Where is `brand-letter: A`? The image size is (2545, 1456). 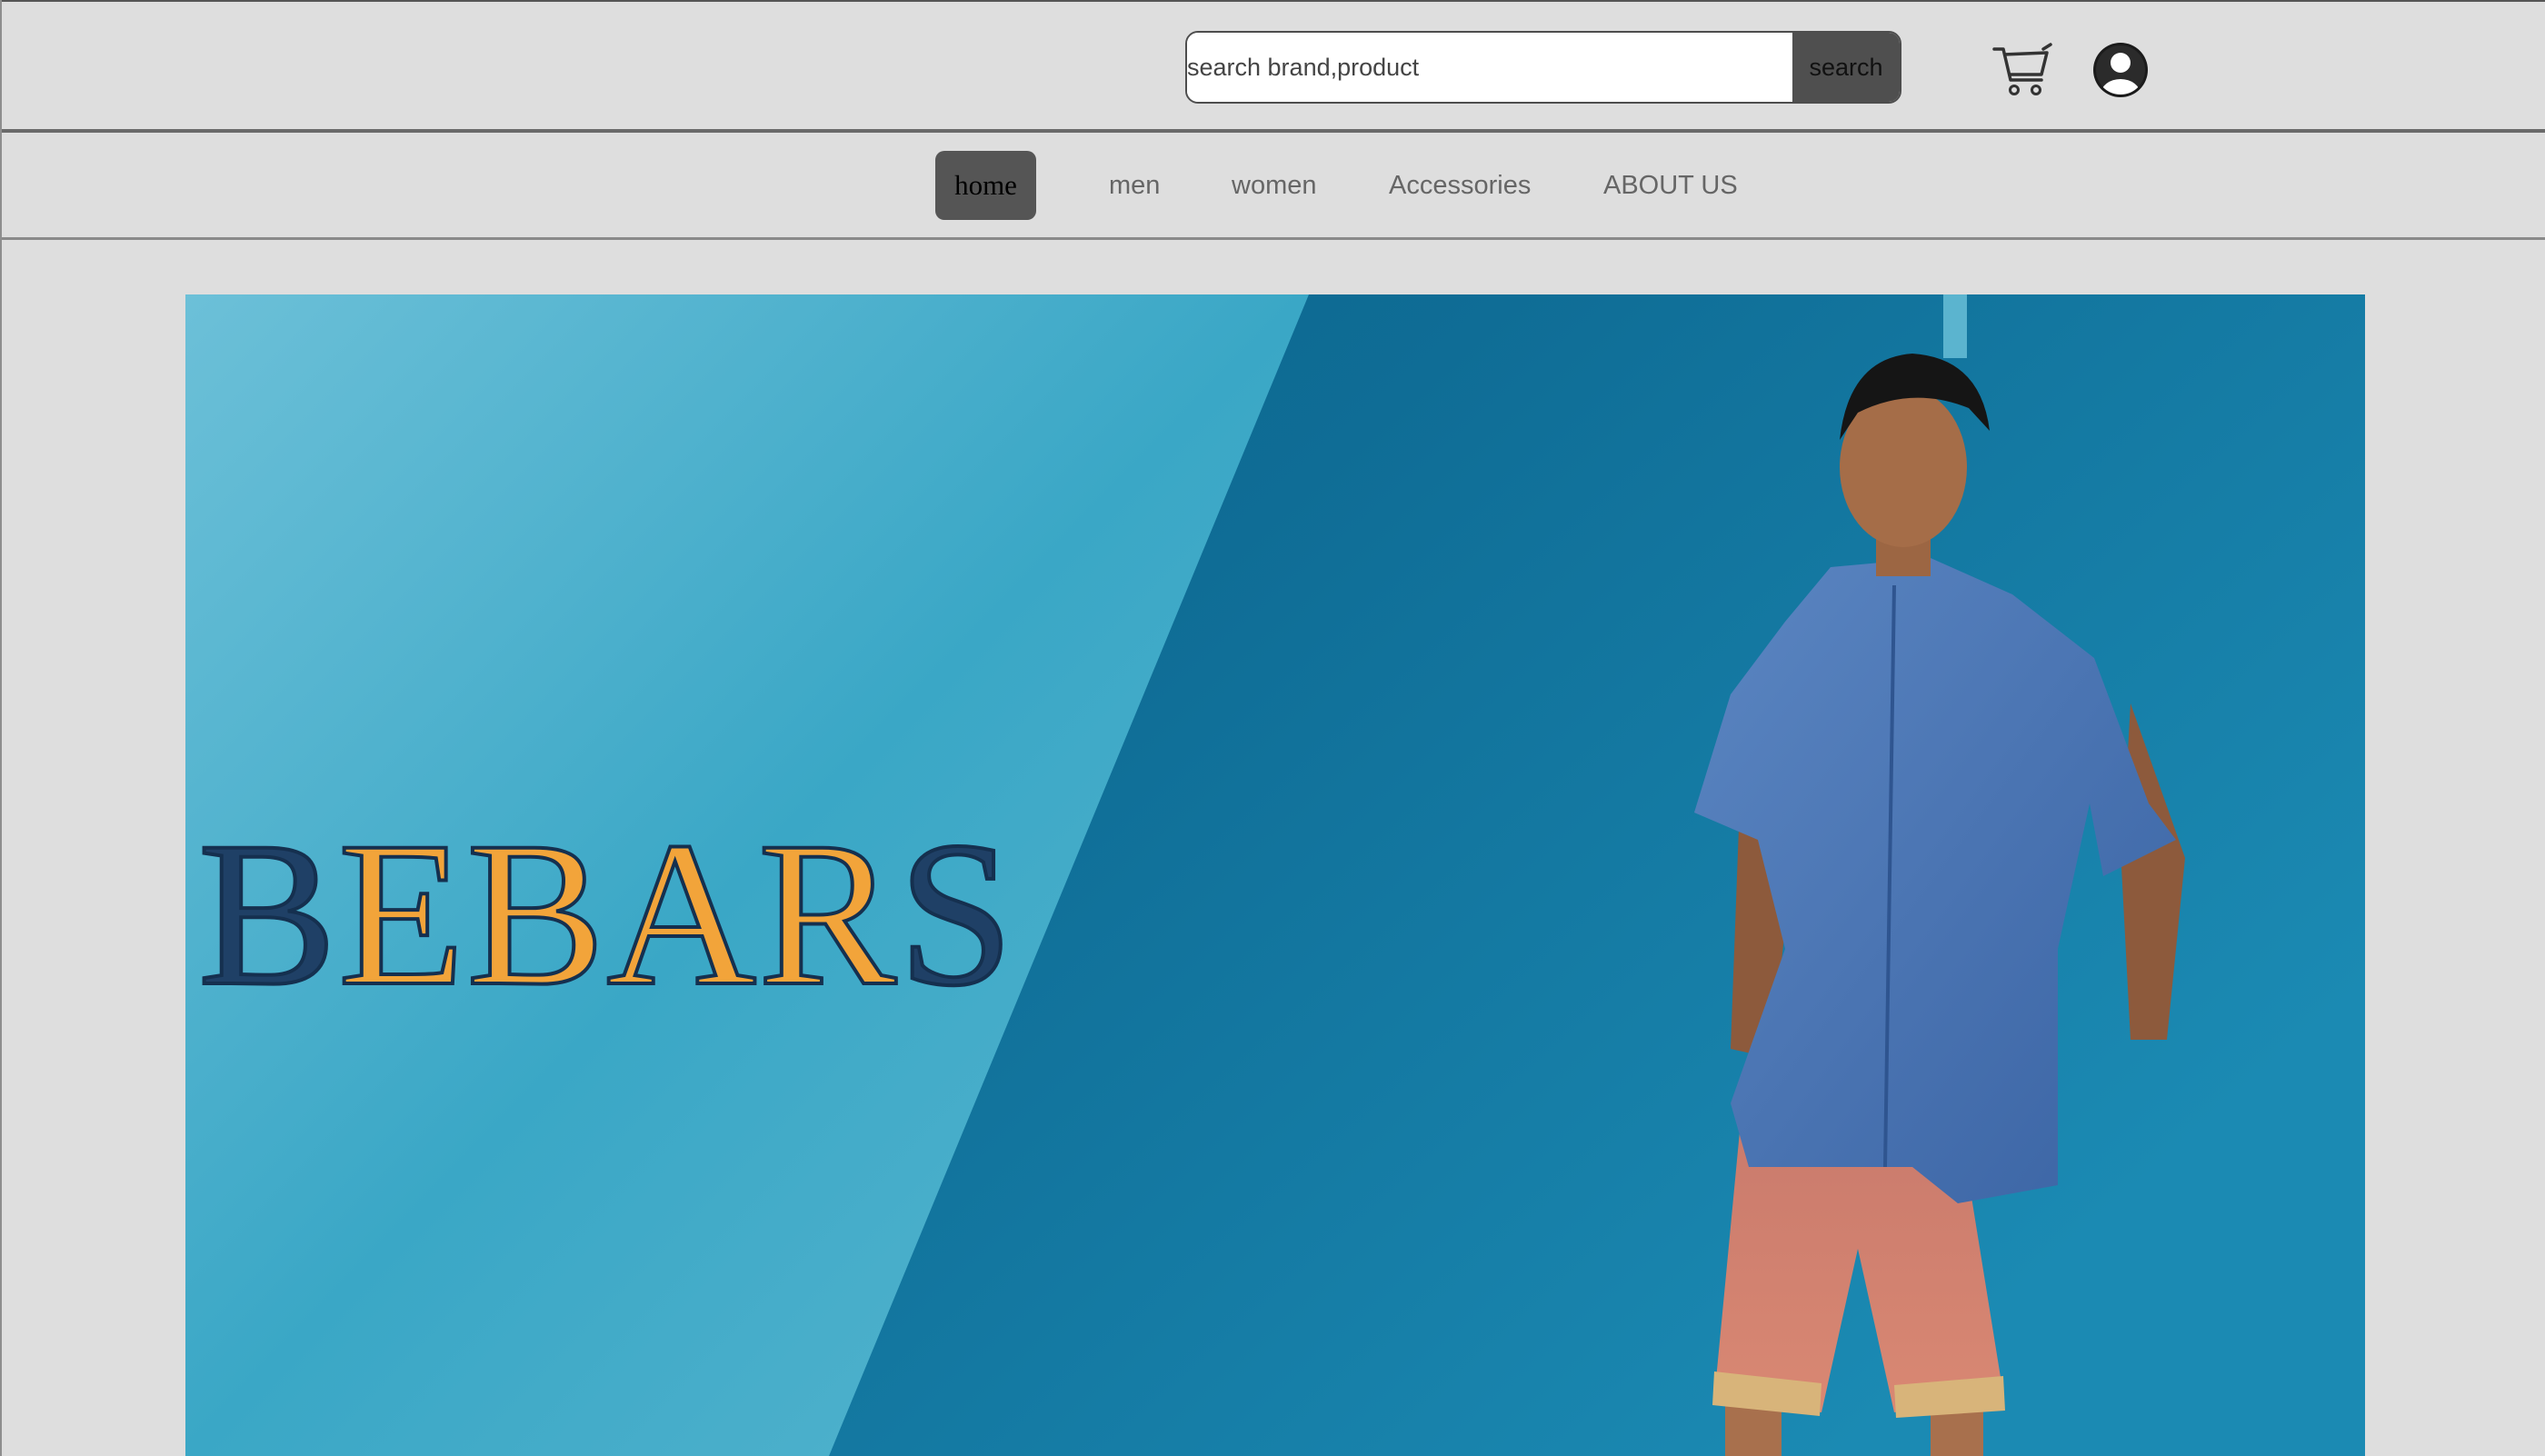
brand-letter: A is located at coordinates (682, 914).